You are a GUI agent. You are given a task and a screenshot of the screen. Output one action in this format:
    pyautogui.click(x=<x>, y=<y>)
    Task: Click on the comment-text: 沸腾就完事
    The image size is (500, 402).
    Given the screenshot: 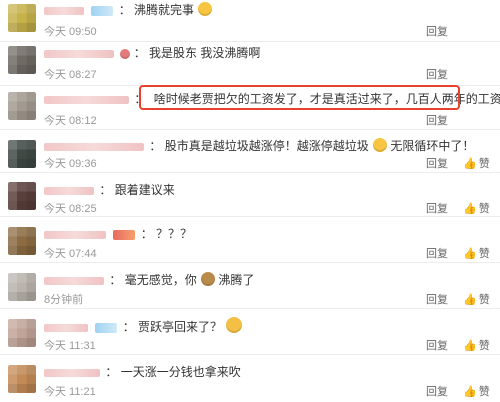 What is the action you would take?
    pyautogui.click(x=164, y=10)
    